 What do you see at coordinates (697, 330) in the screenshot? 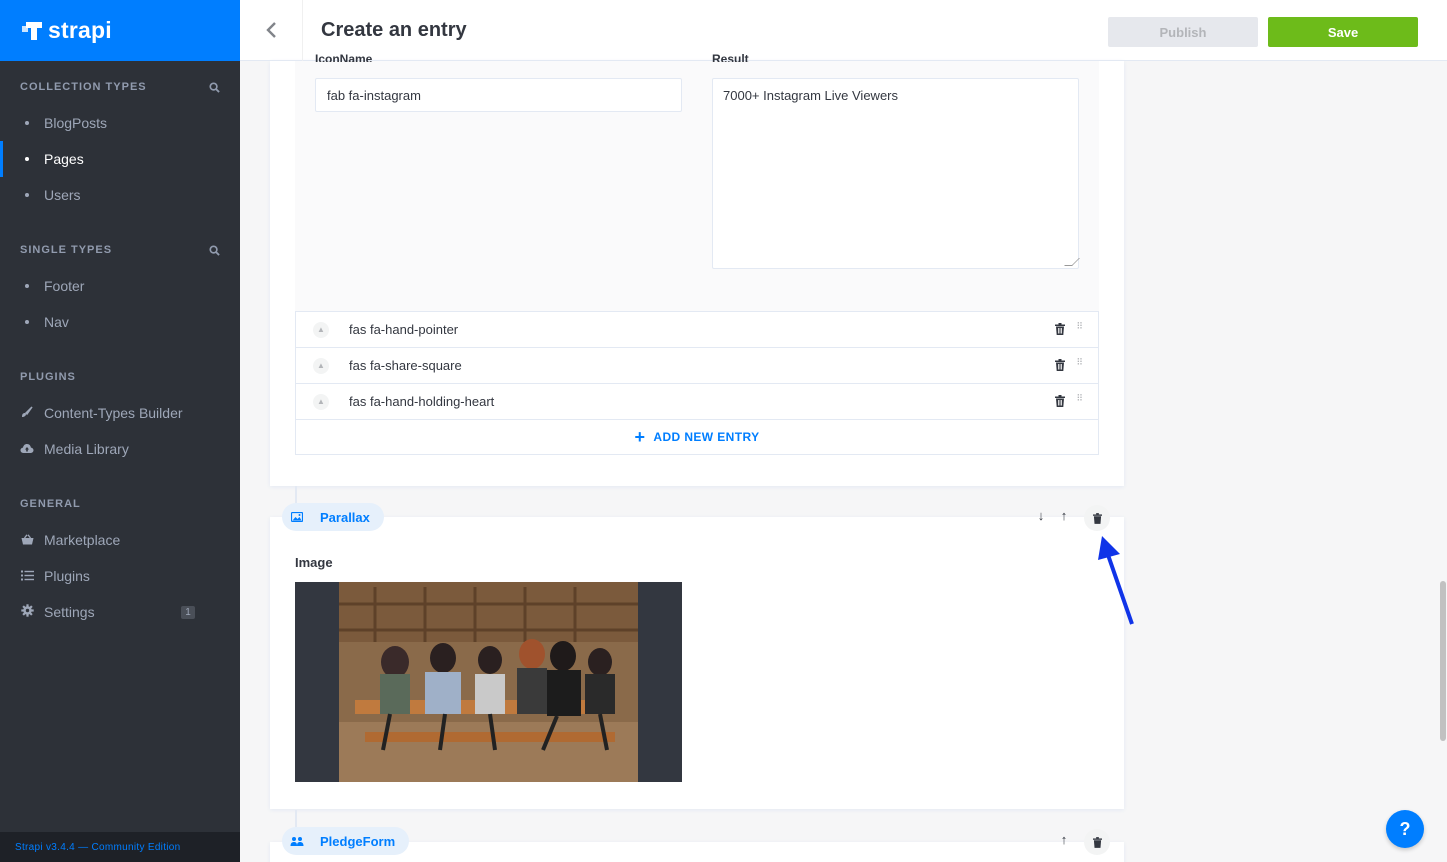
I see `list-item: ▲ fas fa-hand-pointer ⠿` at bounding box center [697, 330].